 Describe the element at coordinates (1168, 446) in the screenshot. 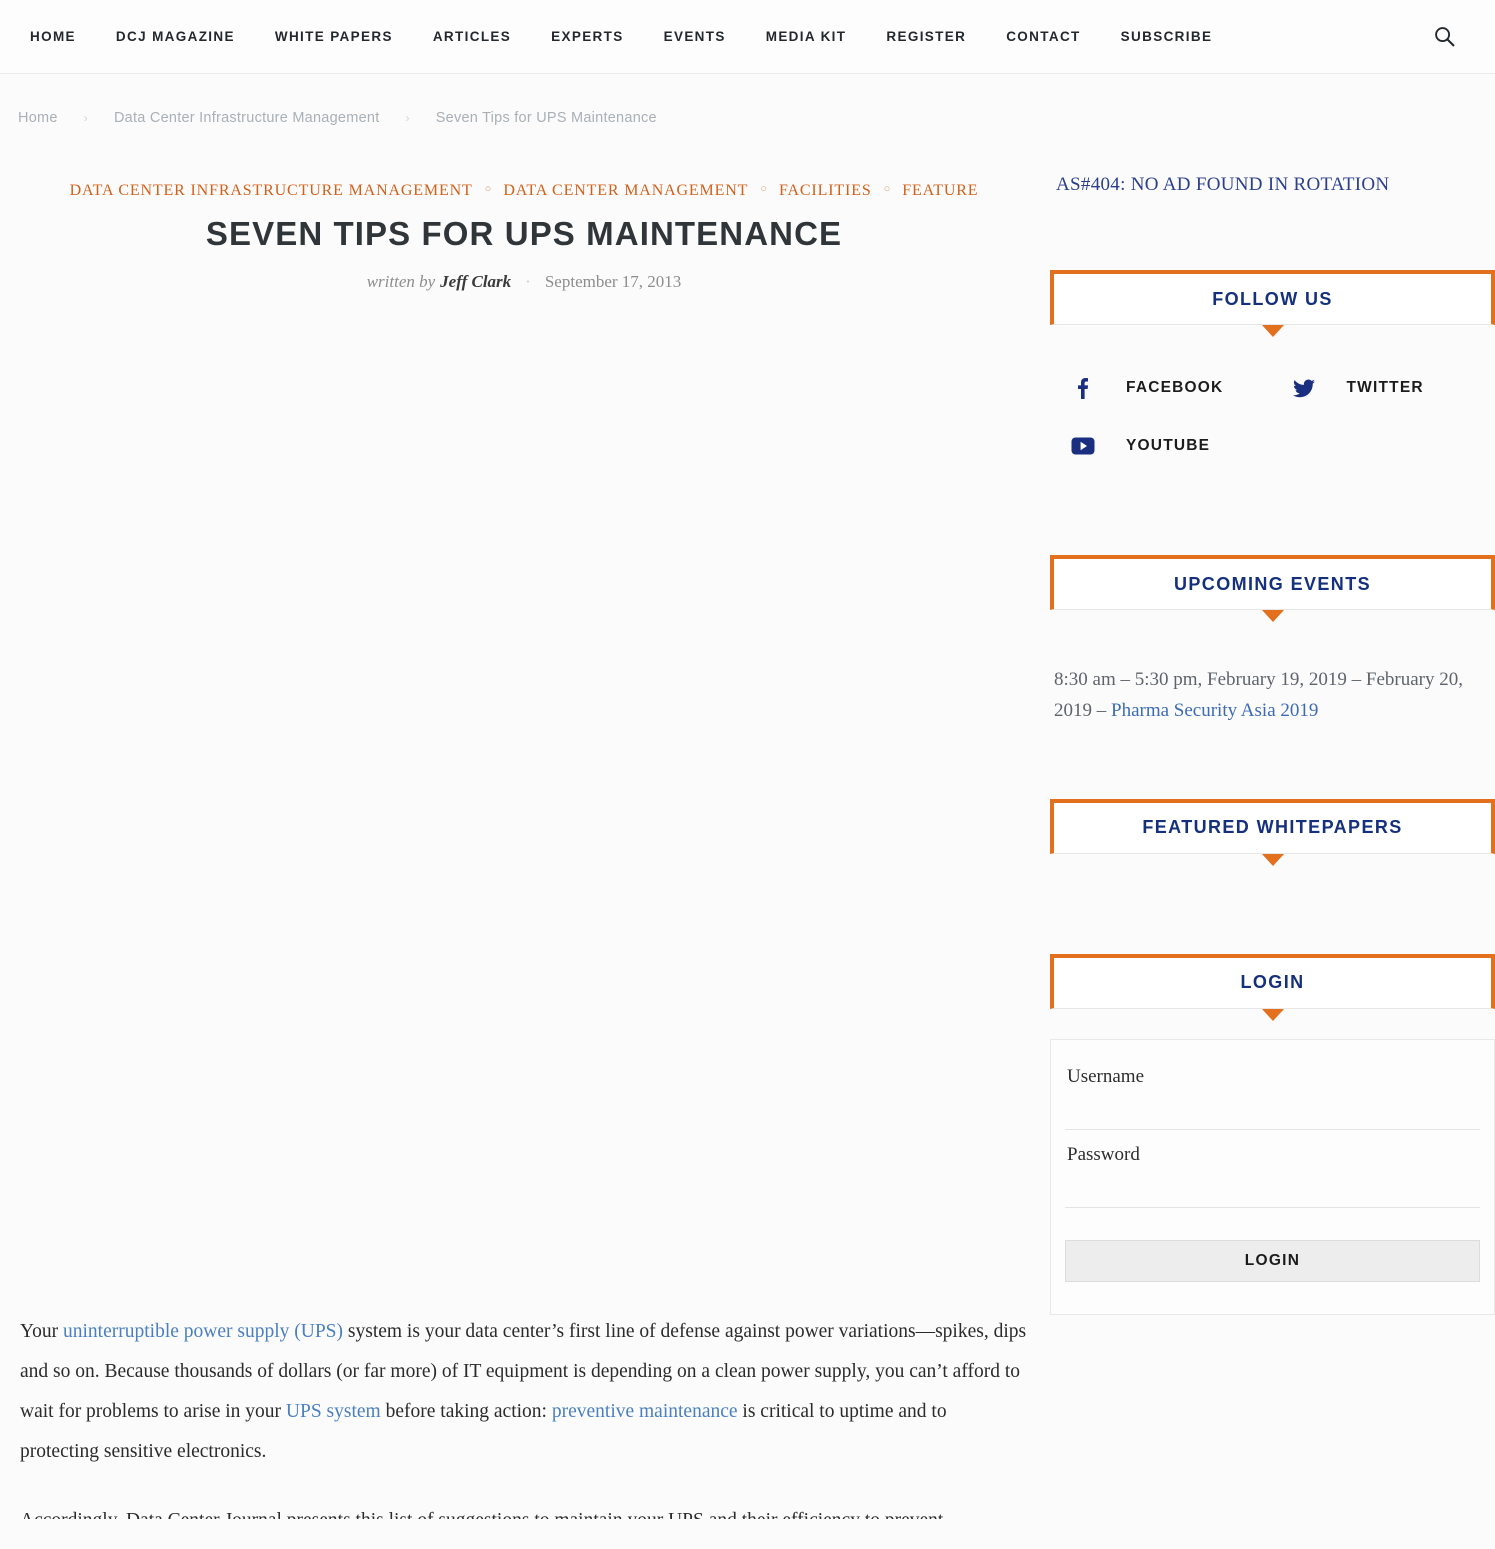

I see `social-label: YOUTUBE` at that location.